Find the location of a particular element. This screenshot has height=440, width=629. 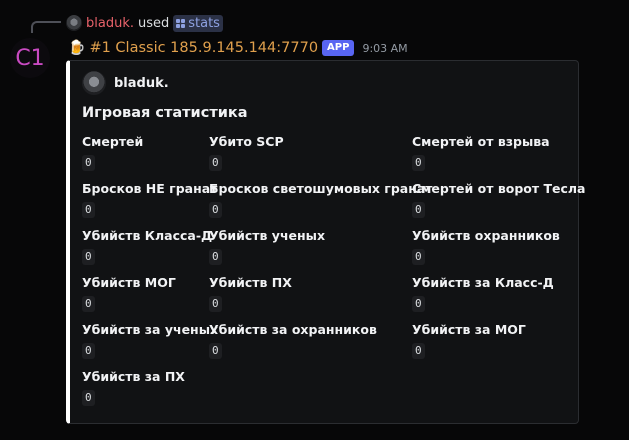

embed-field: Смертей от ворот Тесла 0 is located at coordinates (498, 199).